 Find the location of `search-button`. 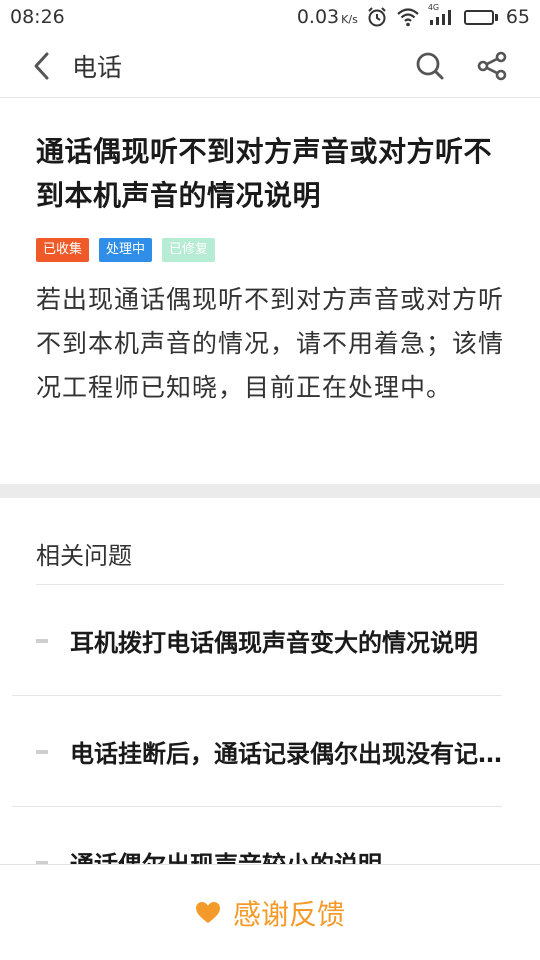

search-button is located at coordinates (430, 66).